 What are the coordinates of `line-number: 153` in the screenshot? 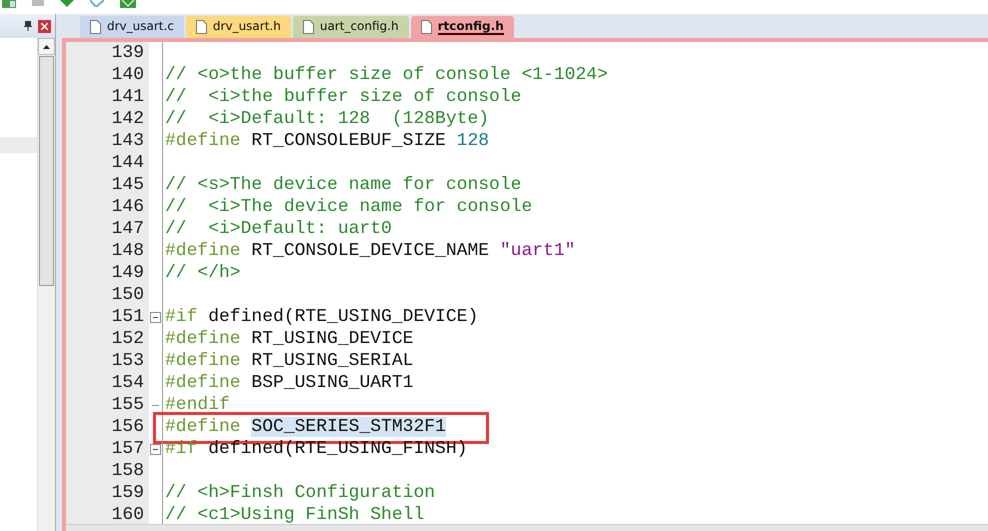 It's located at (107, 361).